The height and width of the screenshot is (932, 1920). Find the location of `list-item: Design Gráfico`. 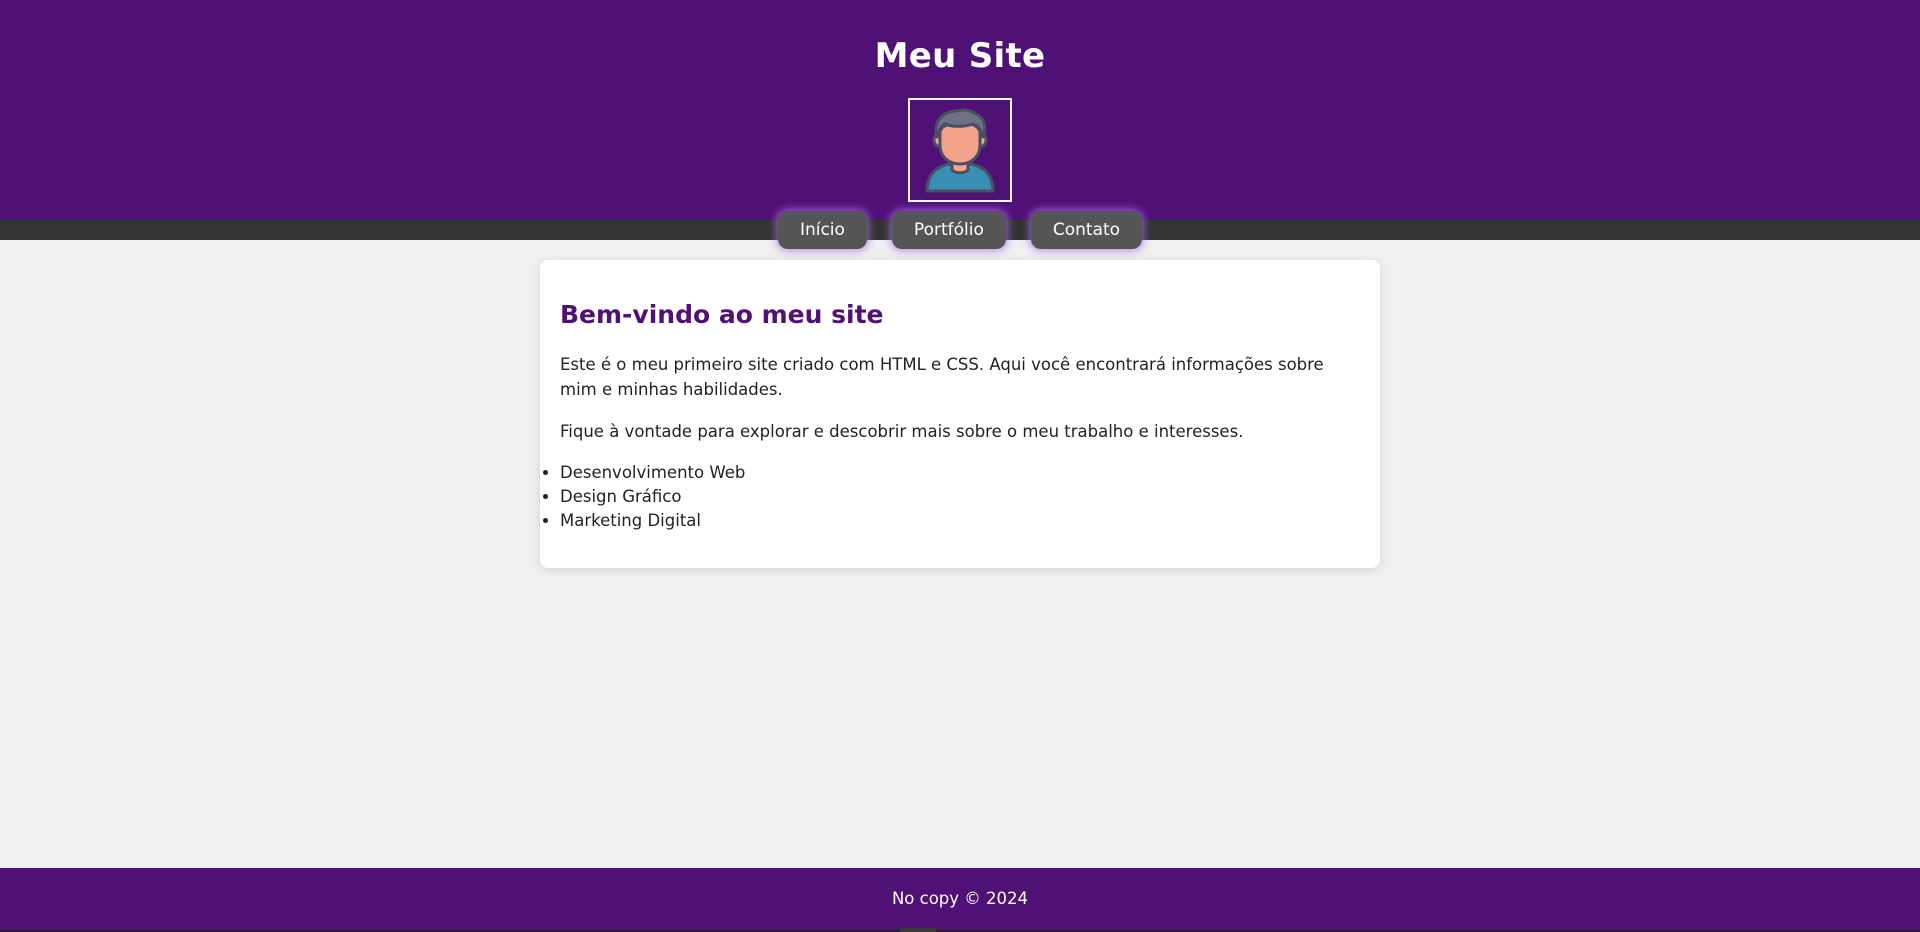

list-item: Design Gráfico is located at coordinates (960, 497).